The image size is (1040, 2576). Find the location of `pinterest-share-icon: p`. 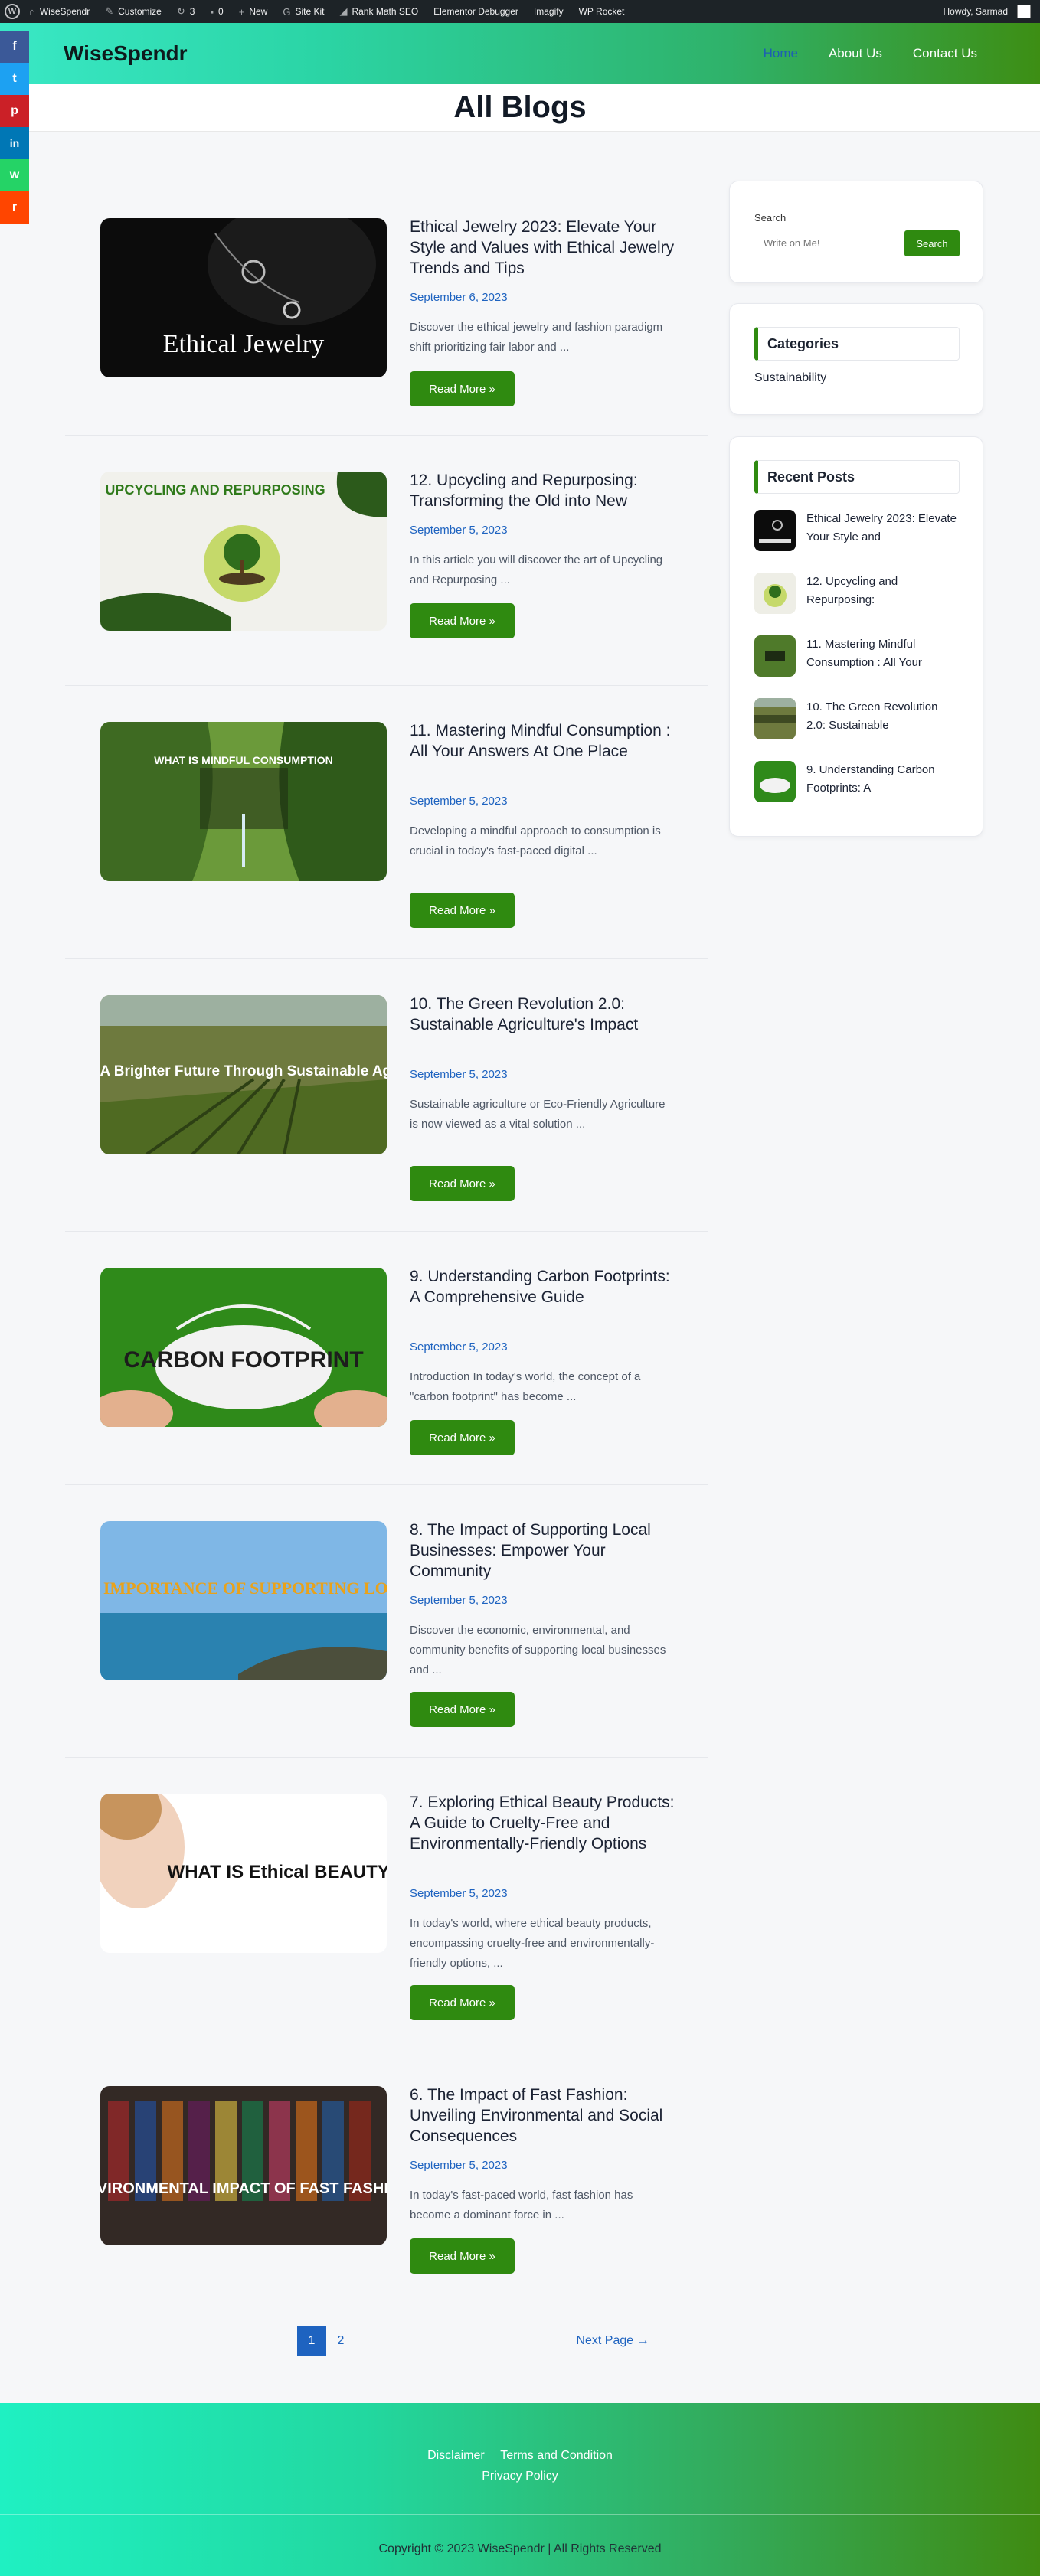

pinterest-share-icon: p is located at coordinates (14, 111).